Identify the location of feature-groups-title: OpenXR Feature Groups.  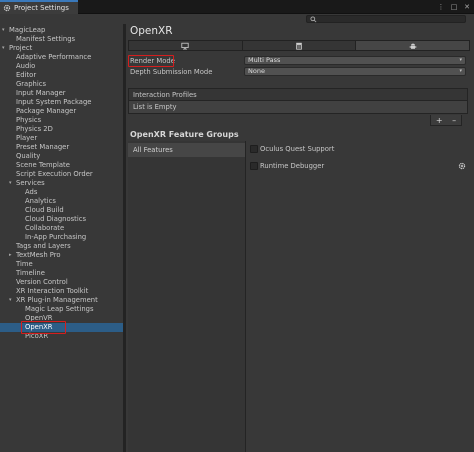
(184, 134).